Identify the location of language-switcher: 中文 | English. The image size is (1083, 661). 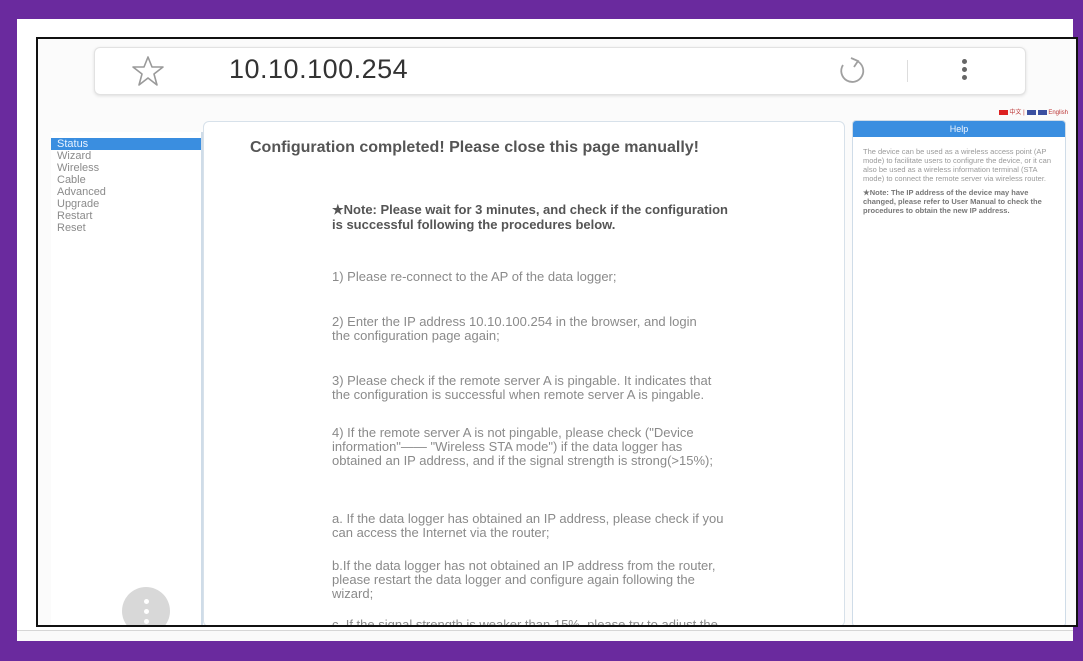
(1033, 111).